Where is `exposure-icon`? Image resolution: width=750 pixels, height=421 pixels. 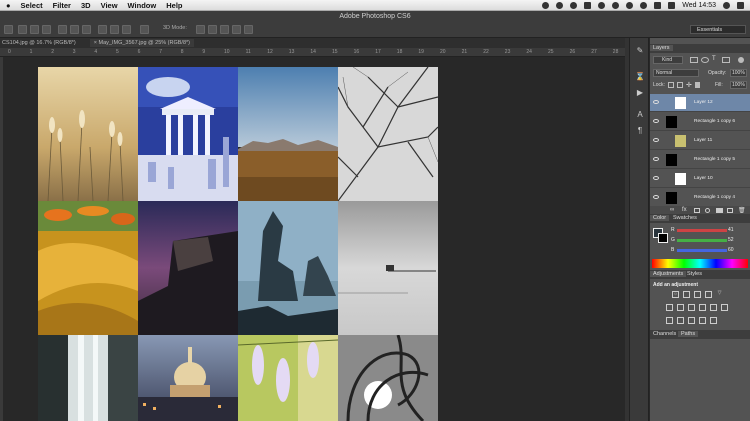
exposure-icon is located at coordinates (708, 294).